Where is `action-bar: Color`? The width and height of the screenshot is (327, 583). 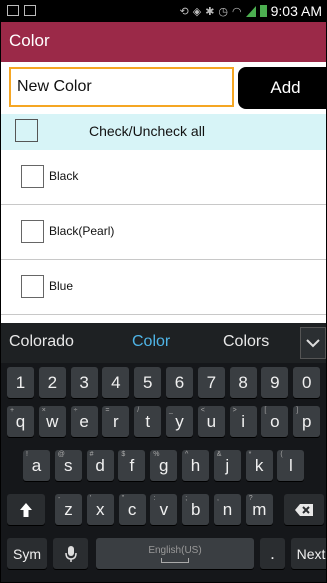 action-bar: Color is located at coordinates (163, 42).